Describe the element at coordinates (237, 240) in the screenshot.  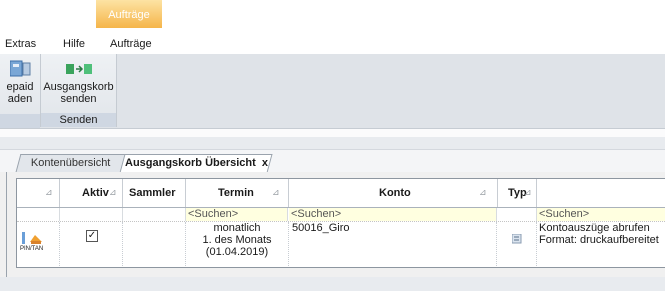
I see `termin-line-2: 1. des Monats` at that location.